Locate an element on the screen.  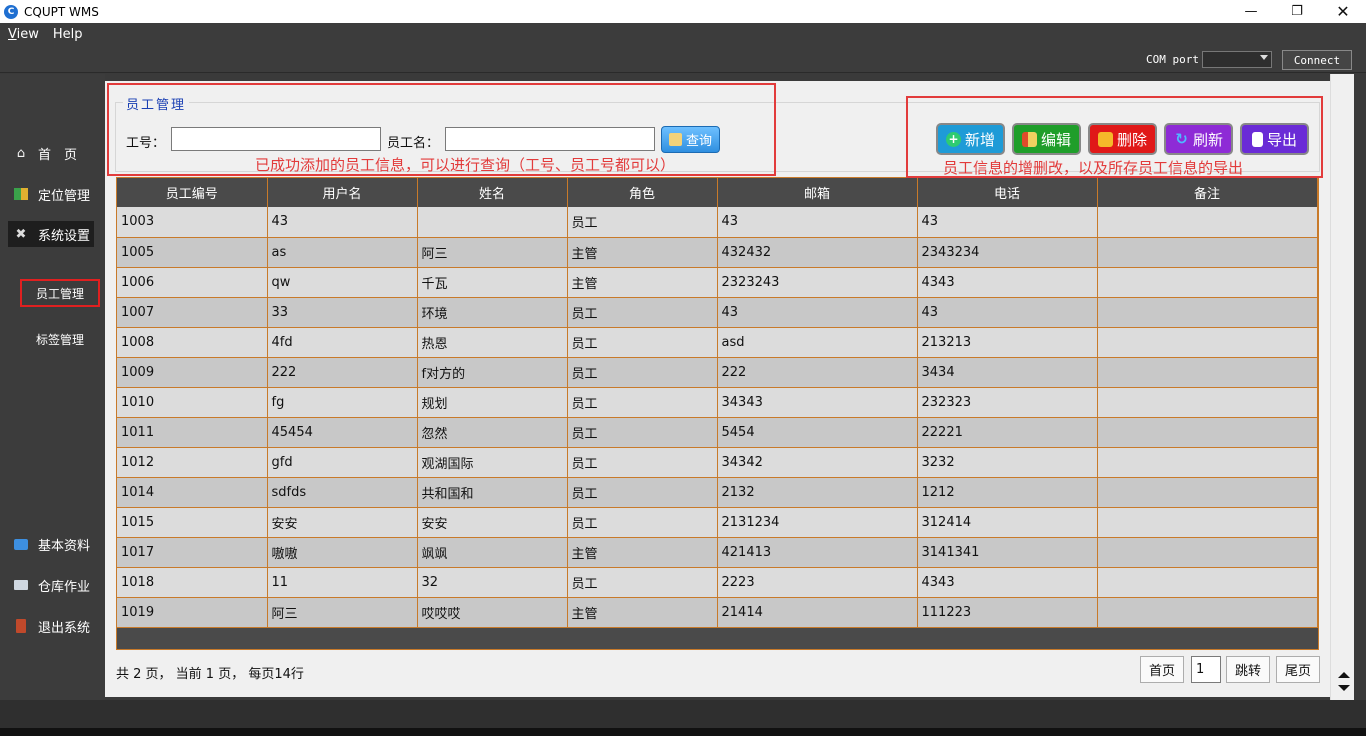
table-row: 1006 qw 千瓦 主管 2323243 4343 is located at coordinates (717, 282).